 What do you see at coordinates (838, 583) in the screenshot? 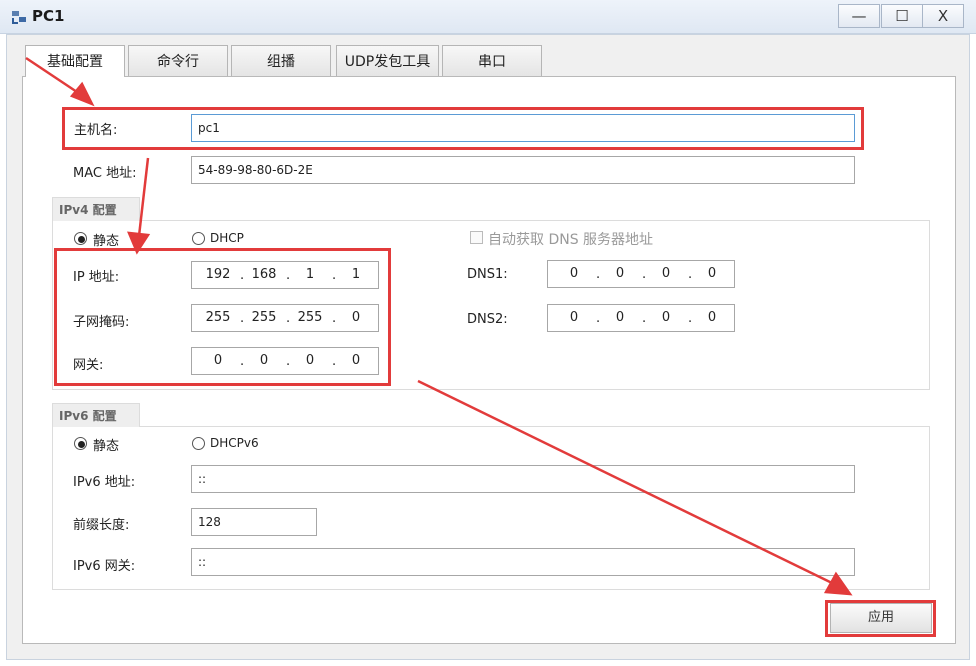
I see `arrow-to-apply-head` at bounding box center [838, 583].